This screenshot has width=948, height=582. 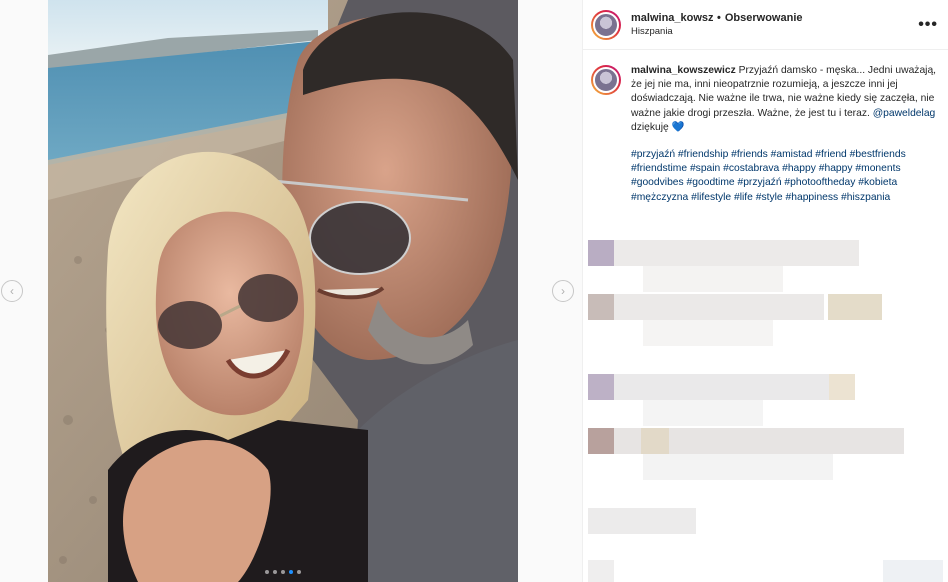 What do you see at coordinates (928, 25) in the screenshot?
I see `more-options-icon: •••` at bounding box center [928, 25].